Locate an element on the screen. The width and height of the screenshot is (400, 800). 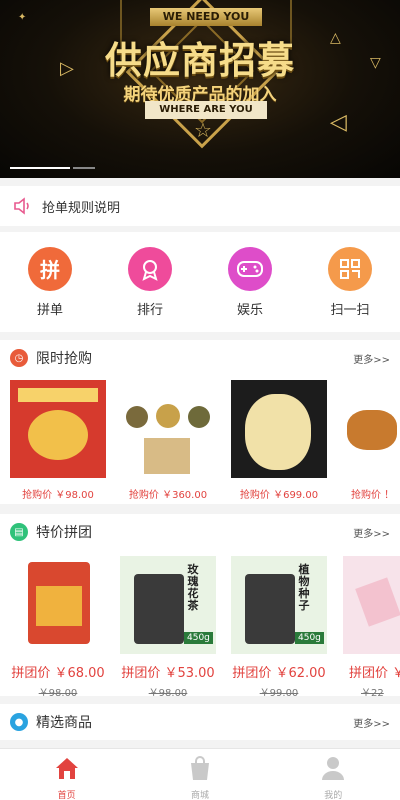
product-card: 抢购价 ￥699.00 is located at coordinates (279, 440).